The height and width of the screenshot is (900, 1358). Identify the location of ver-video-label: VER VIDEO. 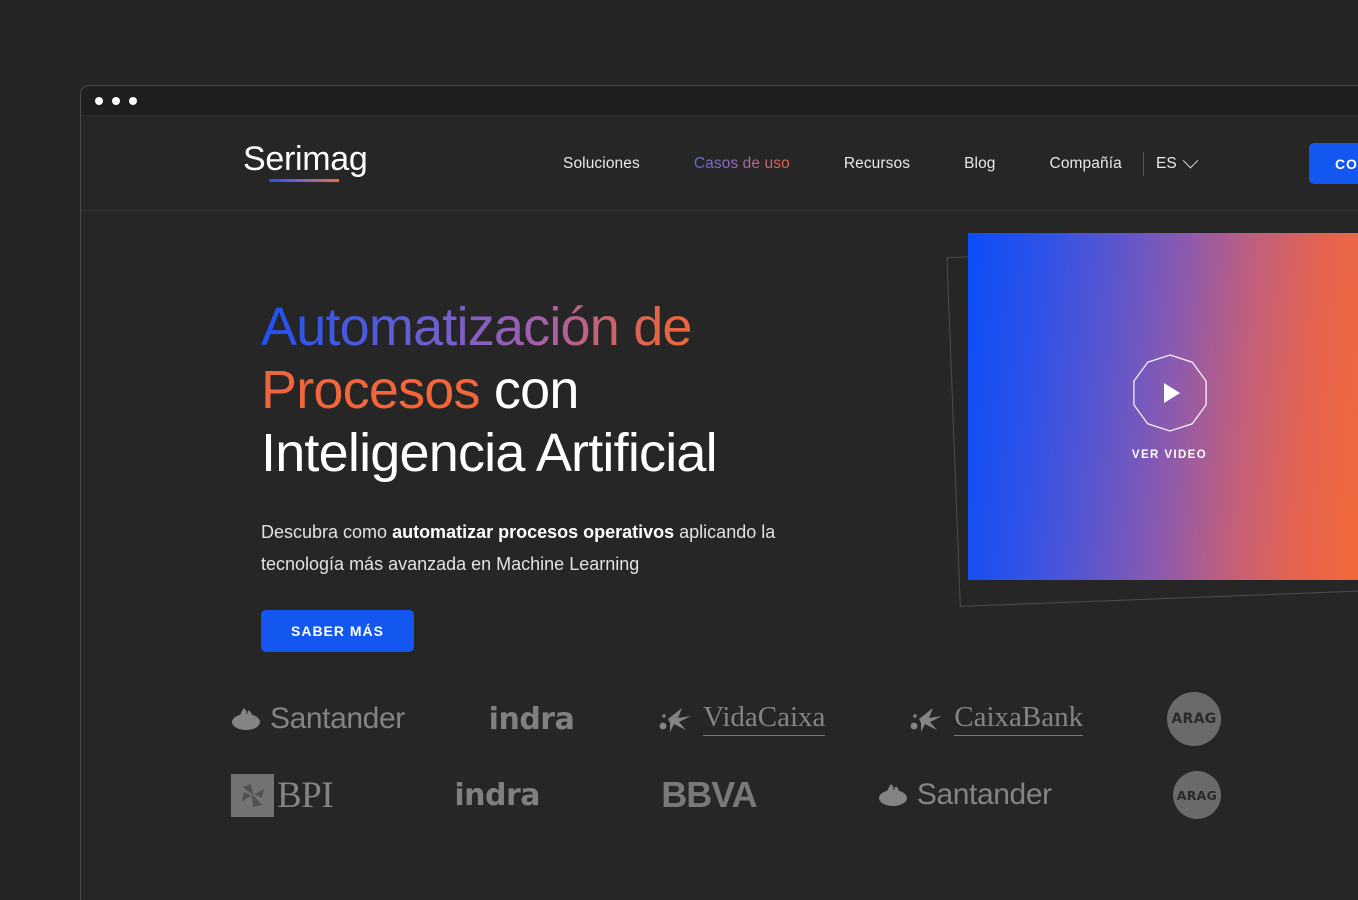
(1169, 454).